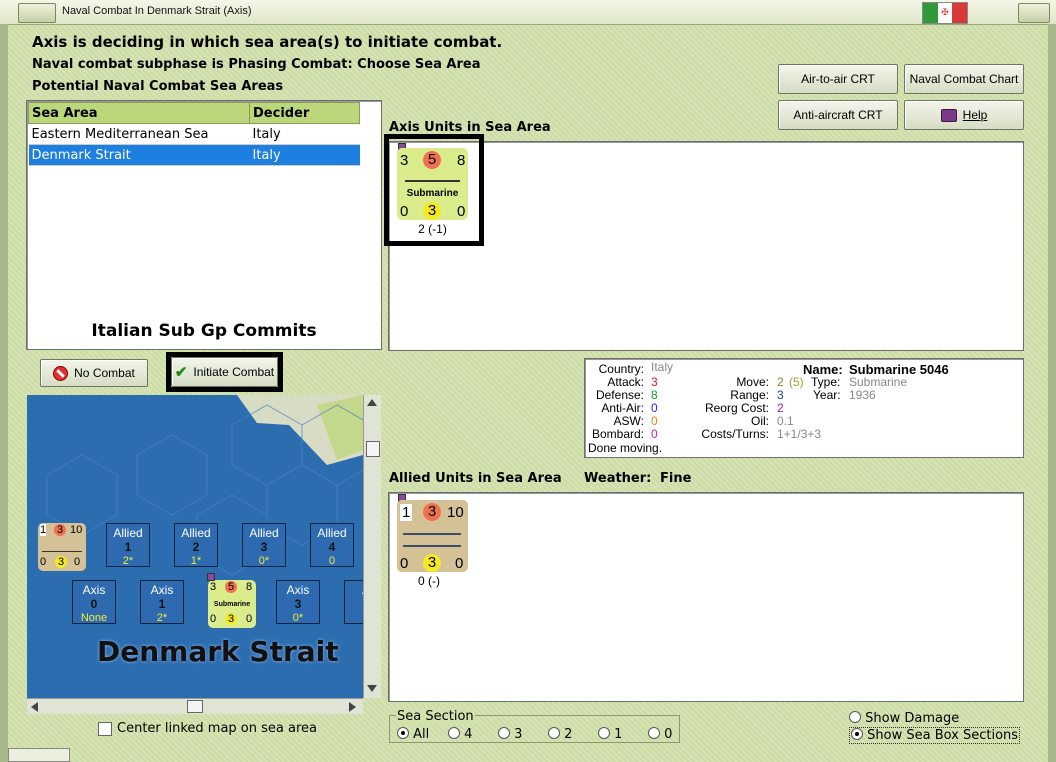  Describe the element at coordinates (628, 421) in the screenshot. I see `asw-label: ASW:` at that location.